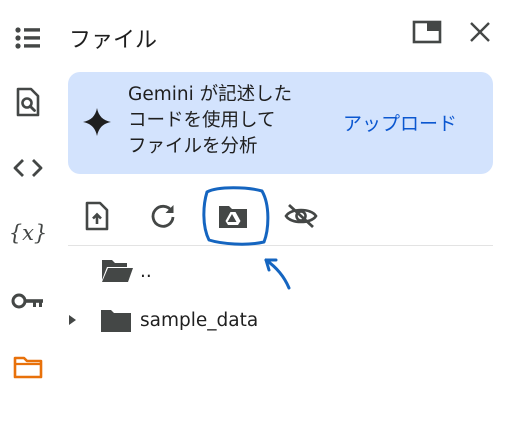 This screenshot has width=505, height=439. I want to click on find-in-page-icon, so click(28, 102).